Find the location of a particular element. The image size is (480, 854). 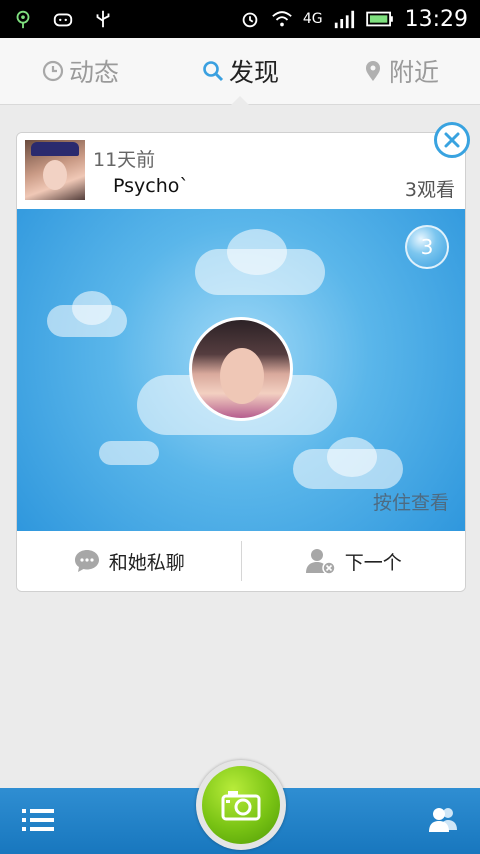

tab-bar: 动态 发现 附近 is located at coordinates (240, 71).